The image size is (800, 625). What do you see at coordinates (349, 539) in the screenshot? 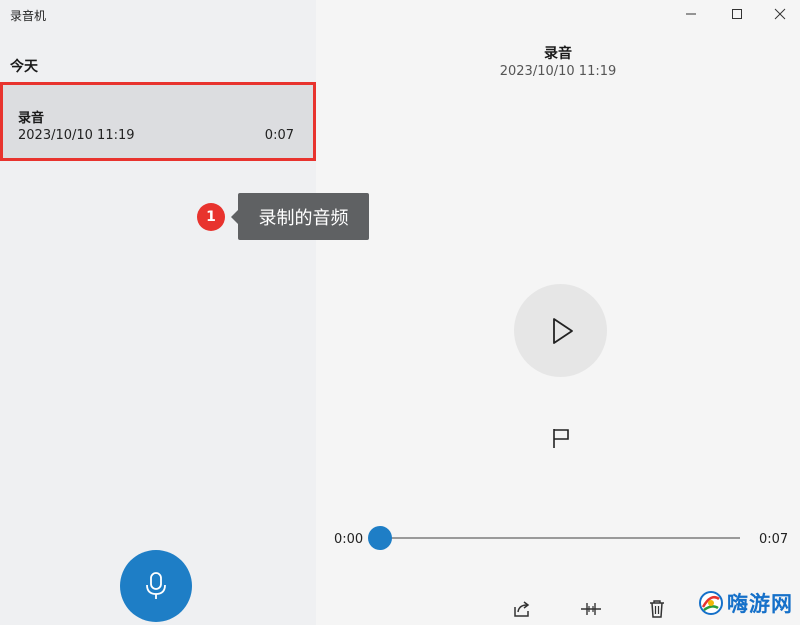
I see `current-time: 0:00` at bounding box center [349, 539].